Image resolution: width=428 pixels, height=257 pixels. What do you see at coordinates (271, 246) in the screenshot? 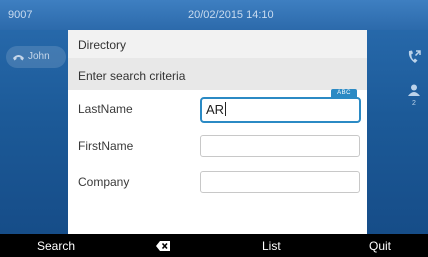
I see `list-softkey: List` at bounding box center [271, 246].